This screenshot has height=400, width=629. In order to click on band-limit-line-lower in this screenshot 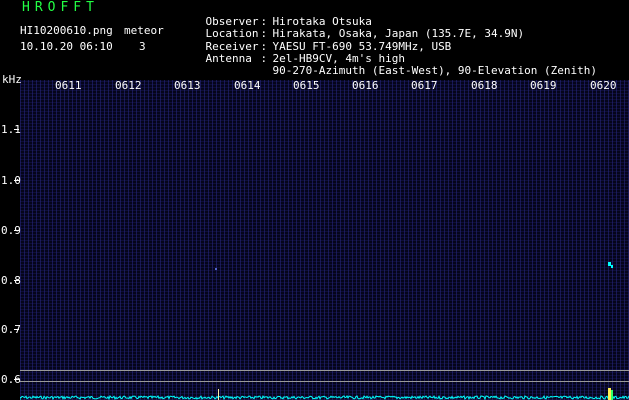, I will do `click(324, 381)`.